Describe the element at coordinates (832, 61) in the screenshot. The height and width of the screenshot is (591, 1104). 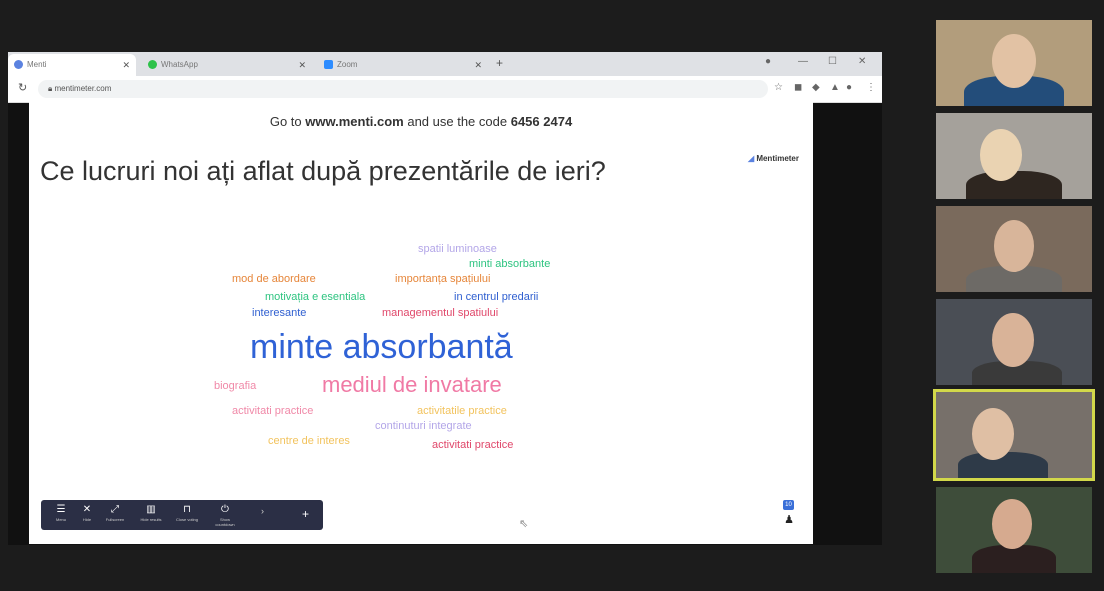
I see `maximize-icon: ☐` at that location.